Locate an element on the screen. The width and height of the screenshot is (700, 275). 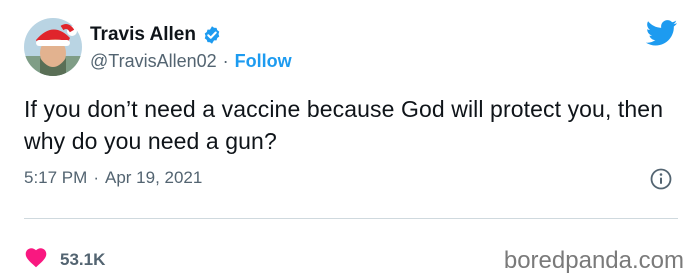
tweet-time: 5:17 PM is located at coordinates (56, 177).